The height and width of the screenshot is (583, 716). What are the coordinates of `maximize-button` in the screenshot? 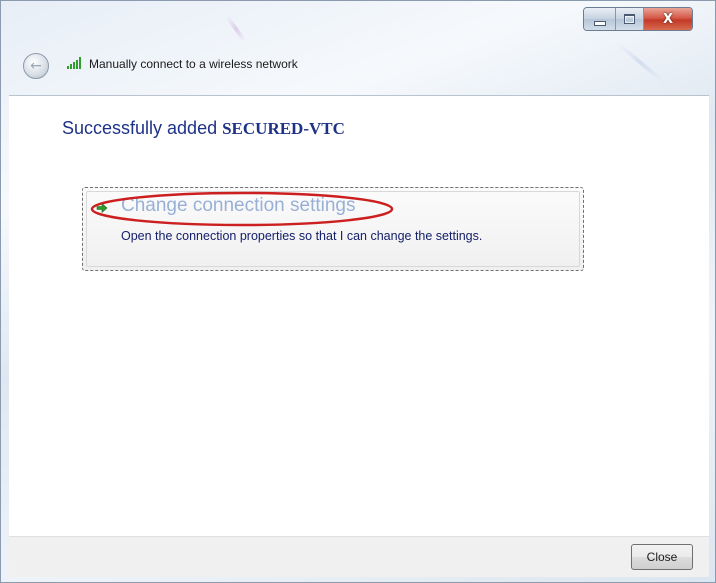 It's located at (630, 19).